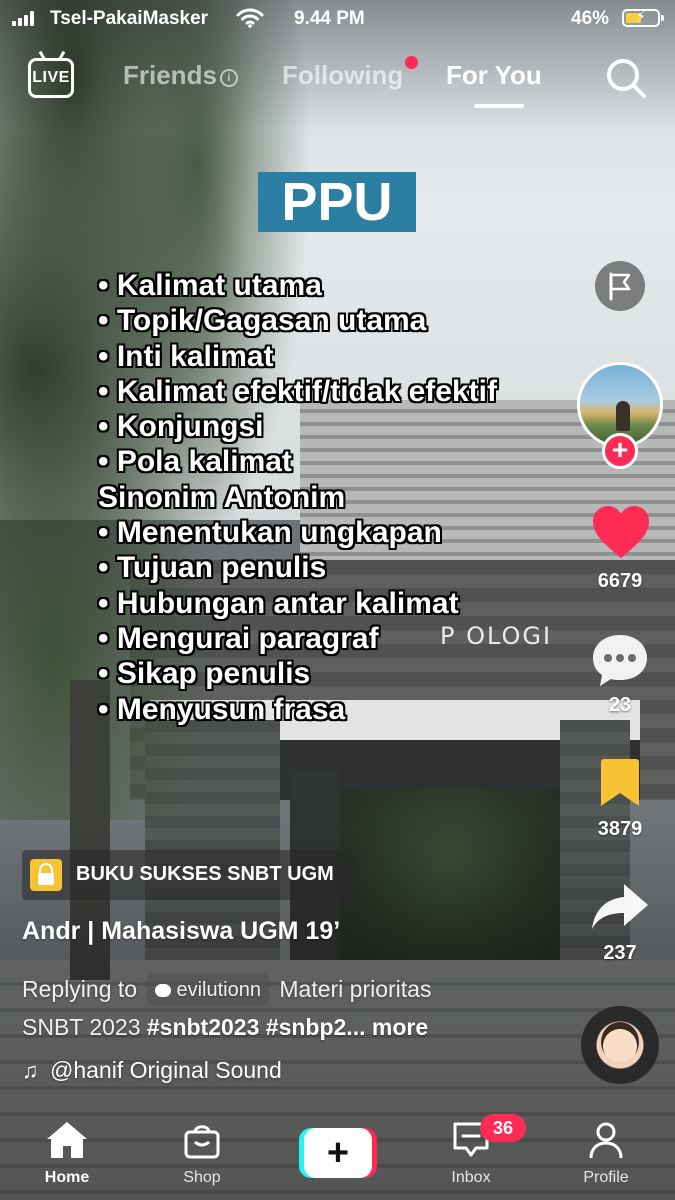 This screenshot has width=675, height=1200. I want to click on tab-profile-label: Profile, so click(606, 1177).